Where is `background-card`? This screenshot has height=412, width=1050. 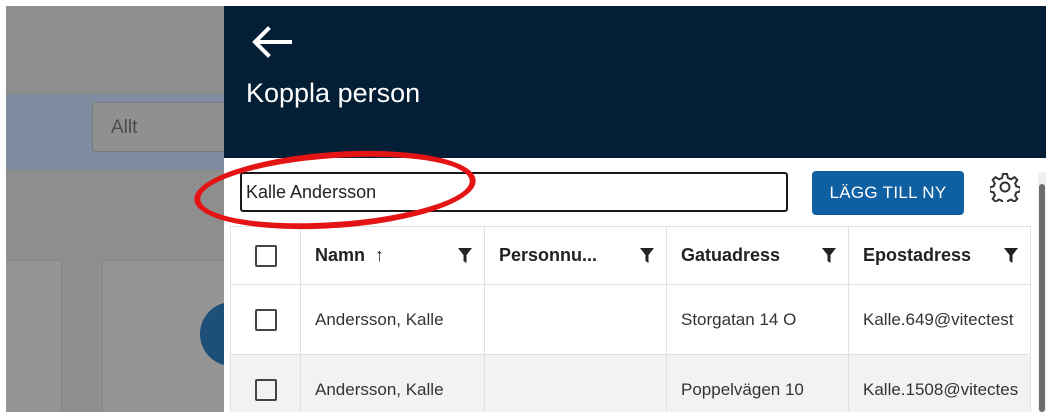 background-card is located at coordinates (34, 336).